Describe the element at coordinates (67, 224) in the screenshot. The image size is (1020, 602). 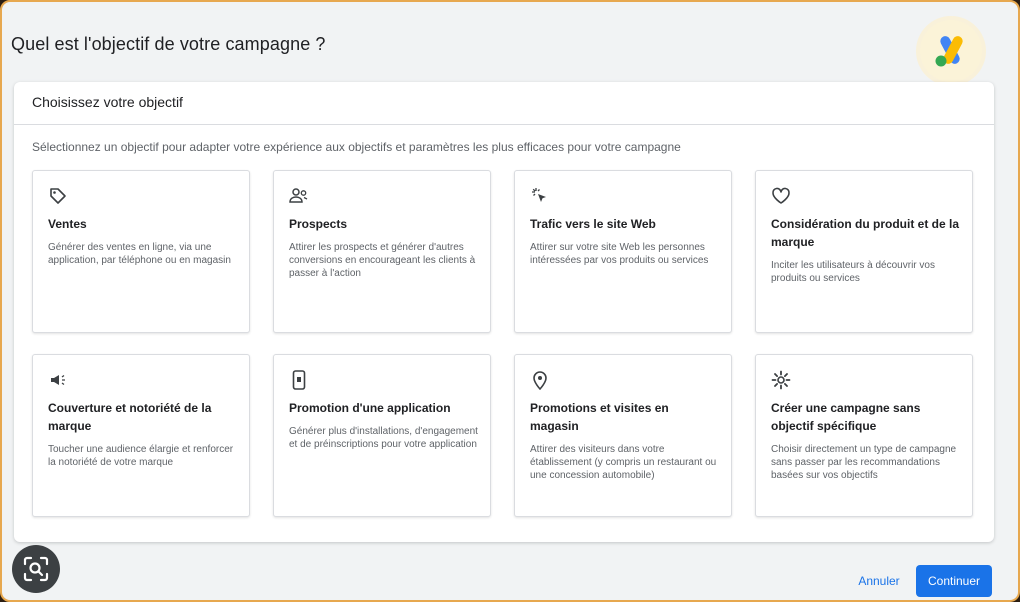
I see `objective-title: Ventes` at that location.